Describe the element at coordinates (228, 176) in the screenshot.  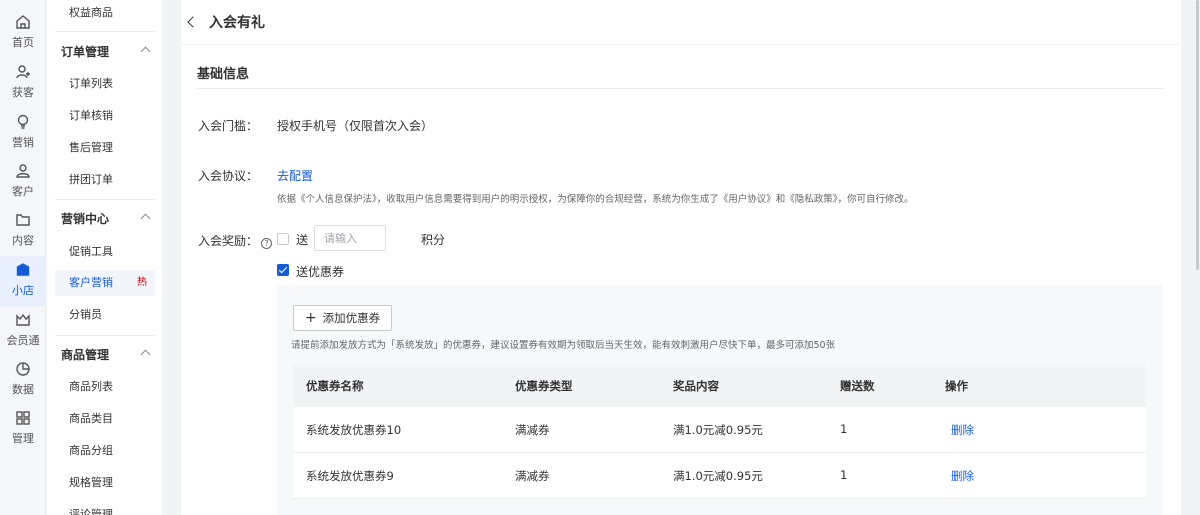
I see `agreement-label: 入会协议：` at that location.